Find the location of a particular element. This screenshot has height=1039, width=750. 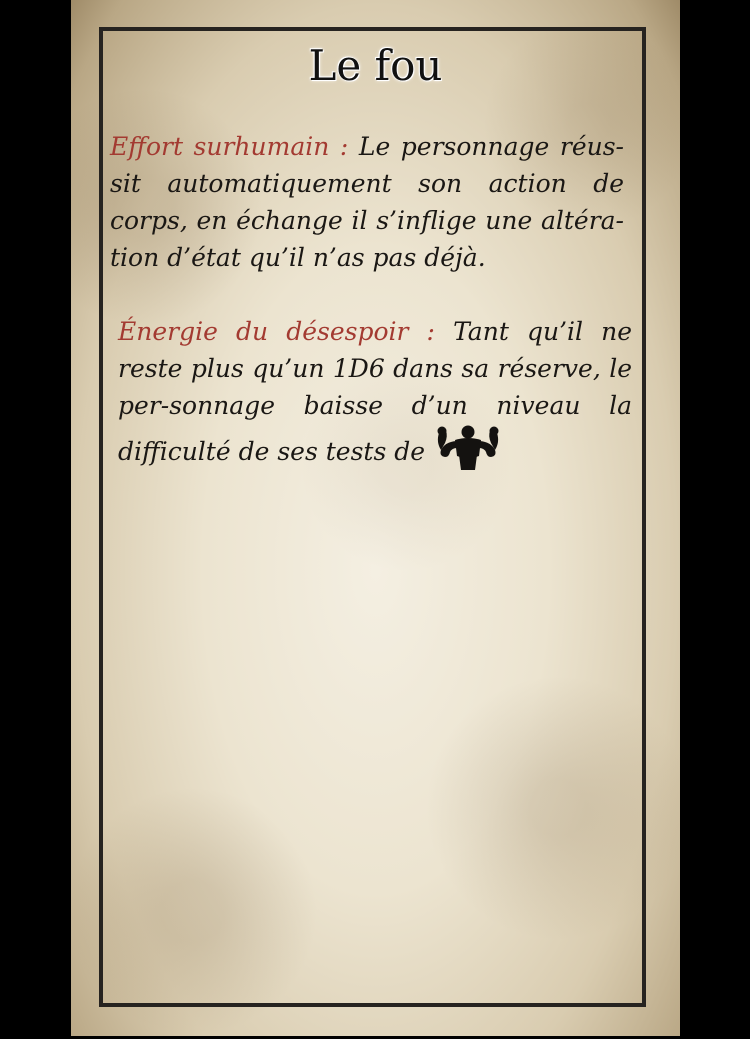

card-title: Le fou is located at coordinates (375, 65).